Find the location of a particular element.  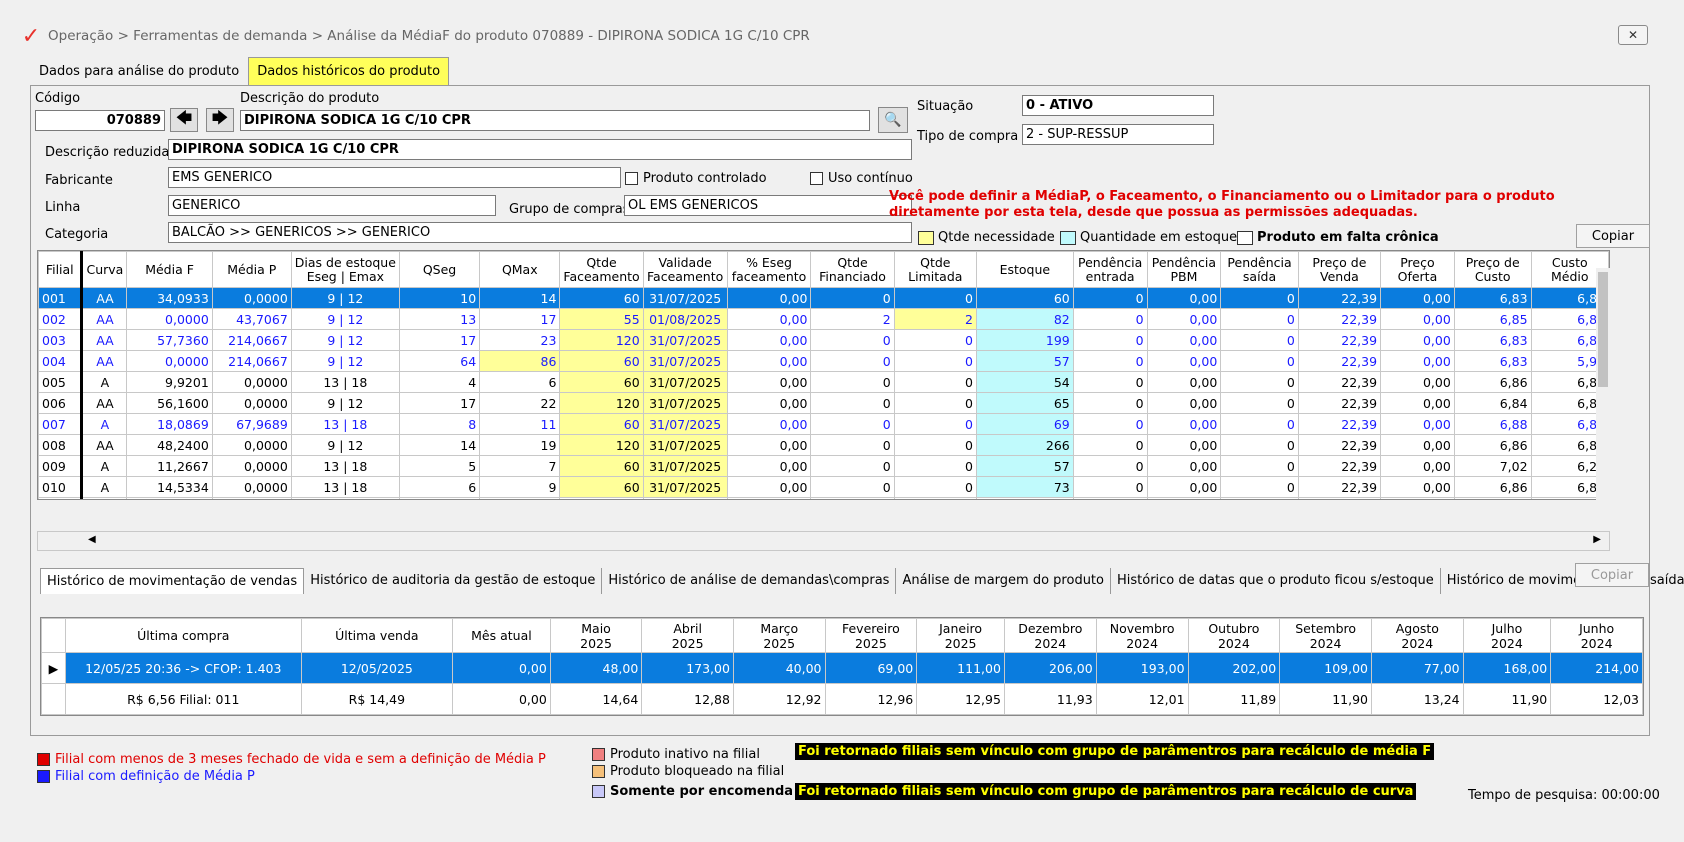

history-cell: 48,00 is located at coordinates (596, 668).